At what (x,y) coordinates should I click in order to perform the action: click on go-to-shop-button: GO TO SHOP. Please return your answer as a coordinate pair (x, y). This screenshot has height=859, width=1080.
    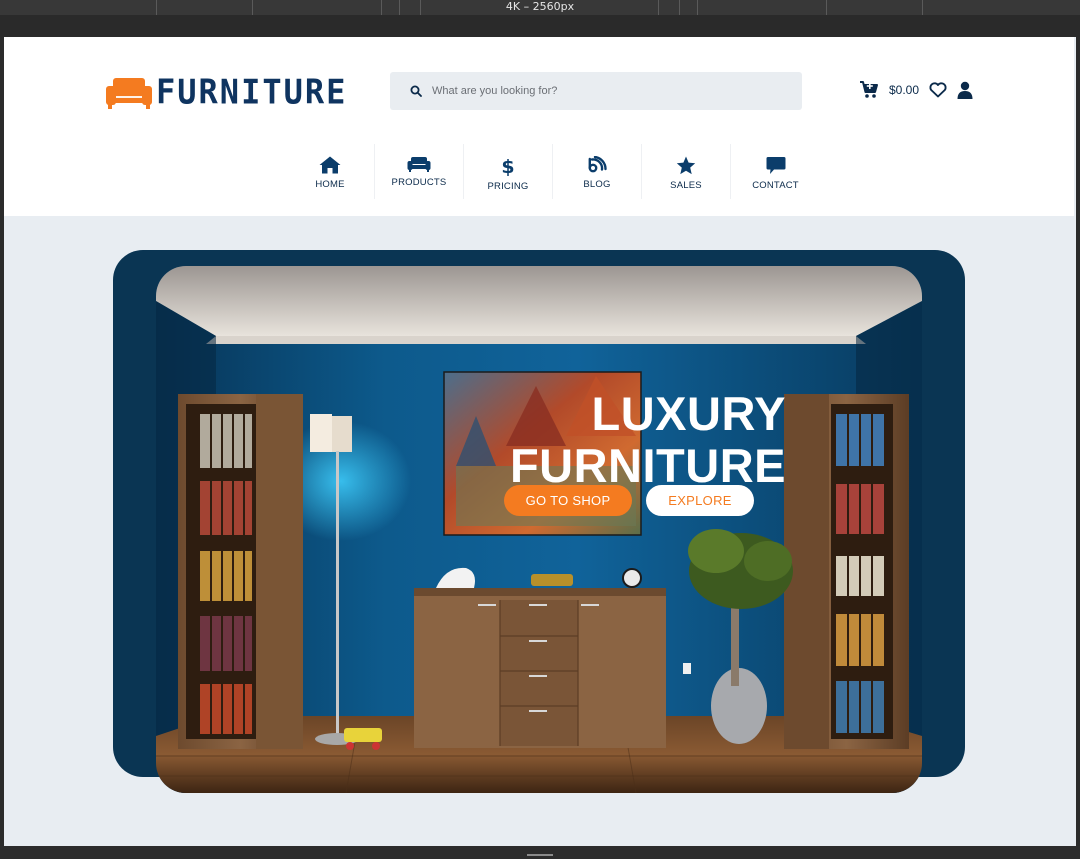
    Looking at the image, I should click on (568, 500).